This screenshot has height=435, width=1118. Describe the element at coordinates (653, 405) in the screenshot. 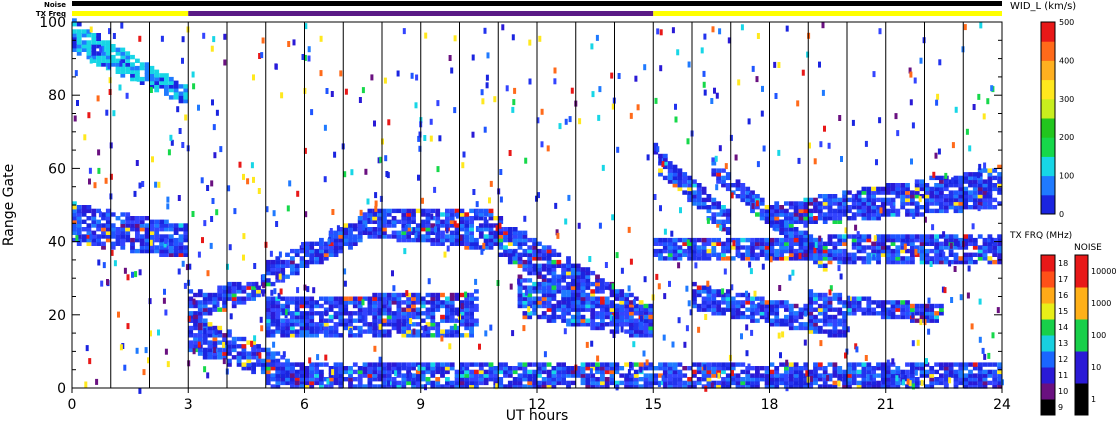

I see `x-tick-label: 15` at that location.